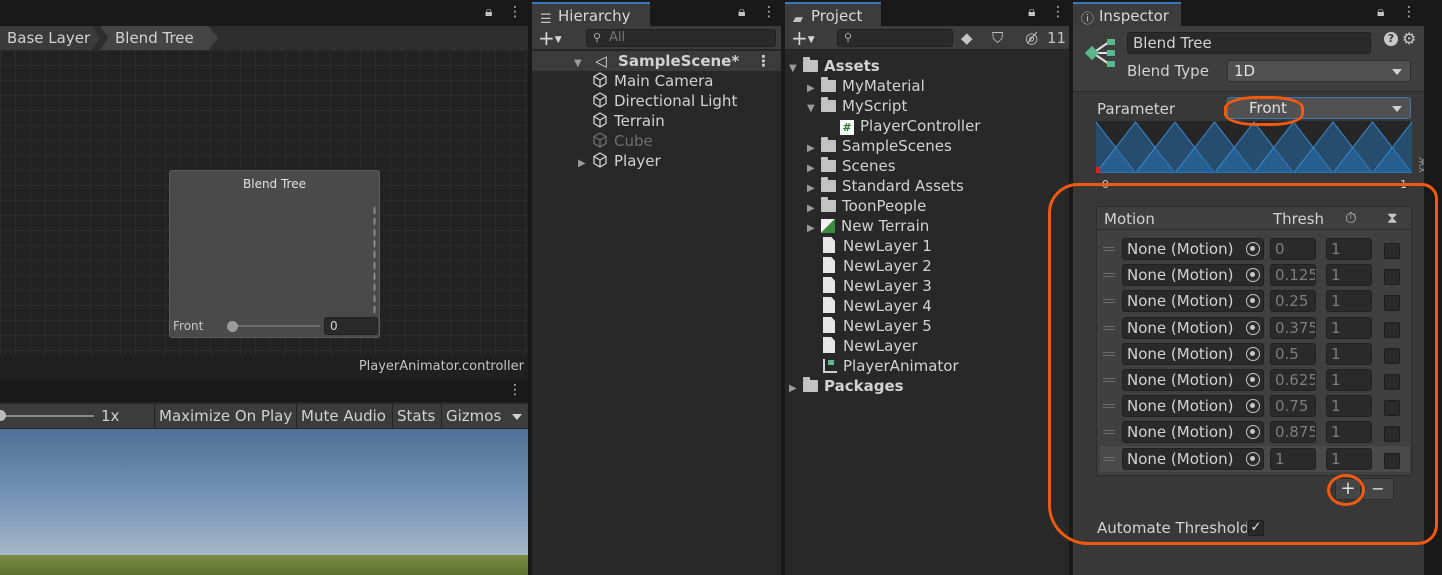 This screenshot has width=1442, height=575. What do you see at coordinates (885, 186) in the screenshot?
I see `project-folder: ▶ Standard Assets` at bounding box center [885, 186].